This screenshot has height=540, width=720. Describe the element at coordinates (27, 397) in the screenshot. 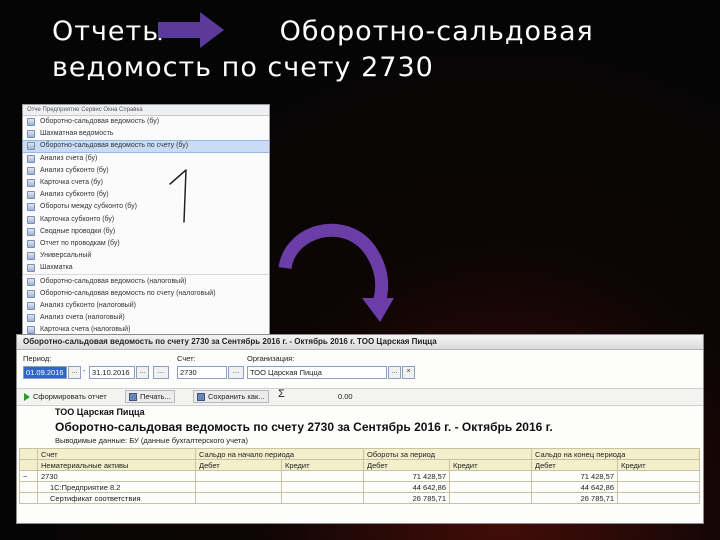

I see `play-icon` at that location.